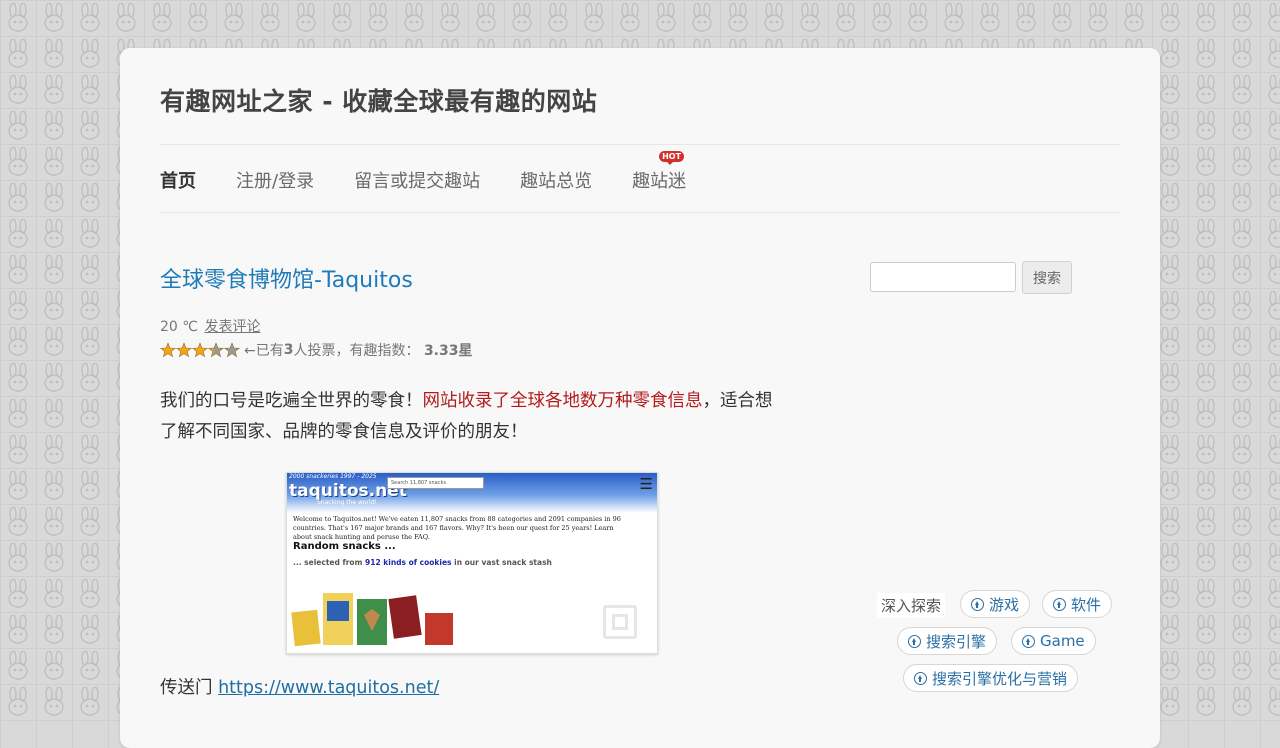 The width and height of the screenshot is (1280, 748). What do you see at coordinates (1047, 277) in the screenshot?
I see `search-button: 搜索` at bounding box center [1047, 277].